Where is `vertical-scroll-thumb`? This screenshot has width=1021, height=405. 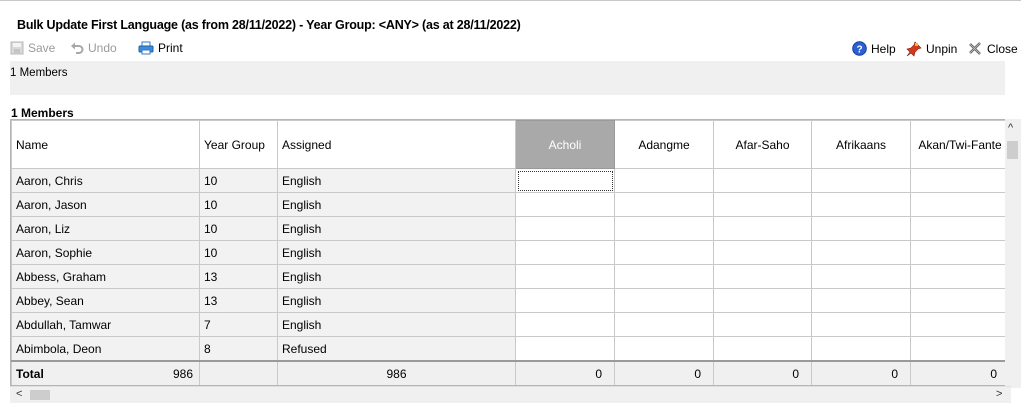 vertical-scroll-thumb is located at coordinates (1012, 150).